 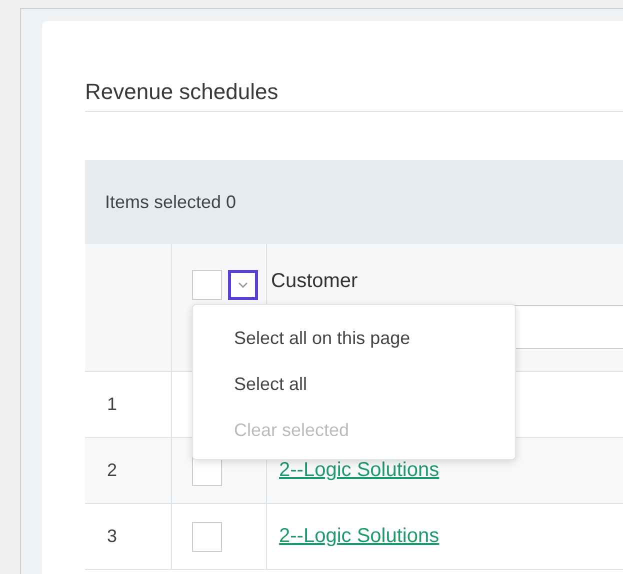 What do you see at coordinates (128, 471) in the screenshot?
I see `row-number: 2` at bounding box center [128, 471].